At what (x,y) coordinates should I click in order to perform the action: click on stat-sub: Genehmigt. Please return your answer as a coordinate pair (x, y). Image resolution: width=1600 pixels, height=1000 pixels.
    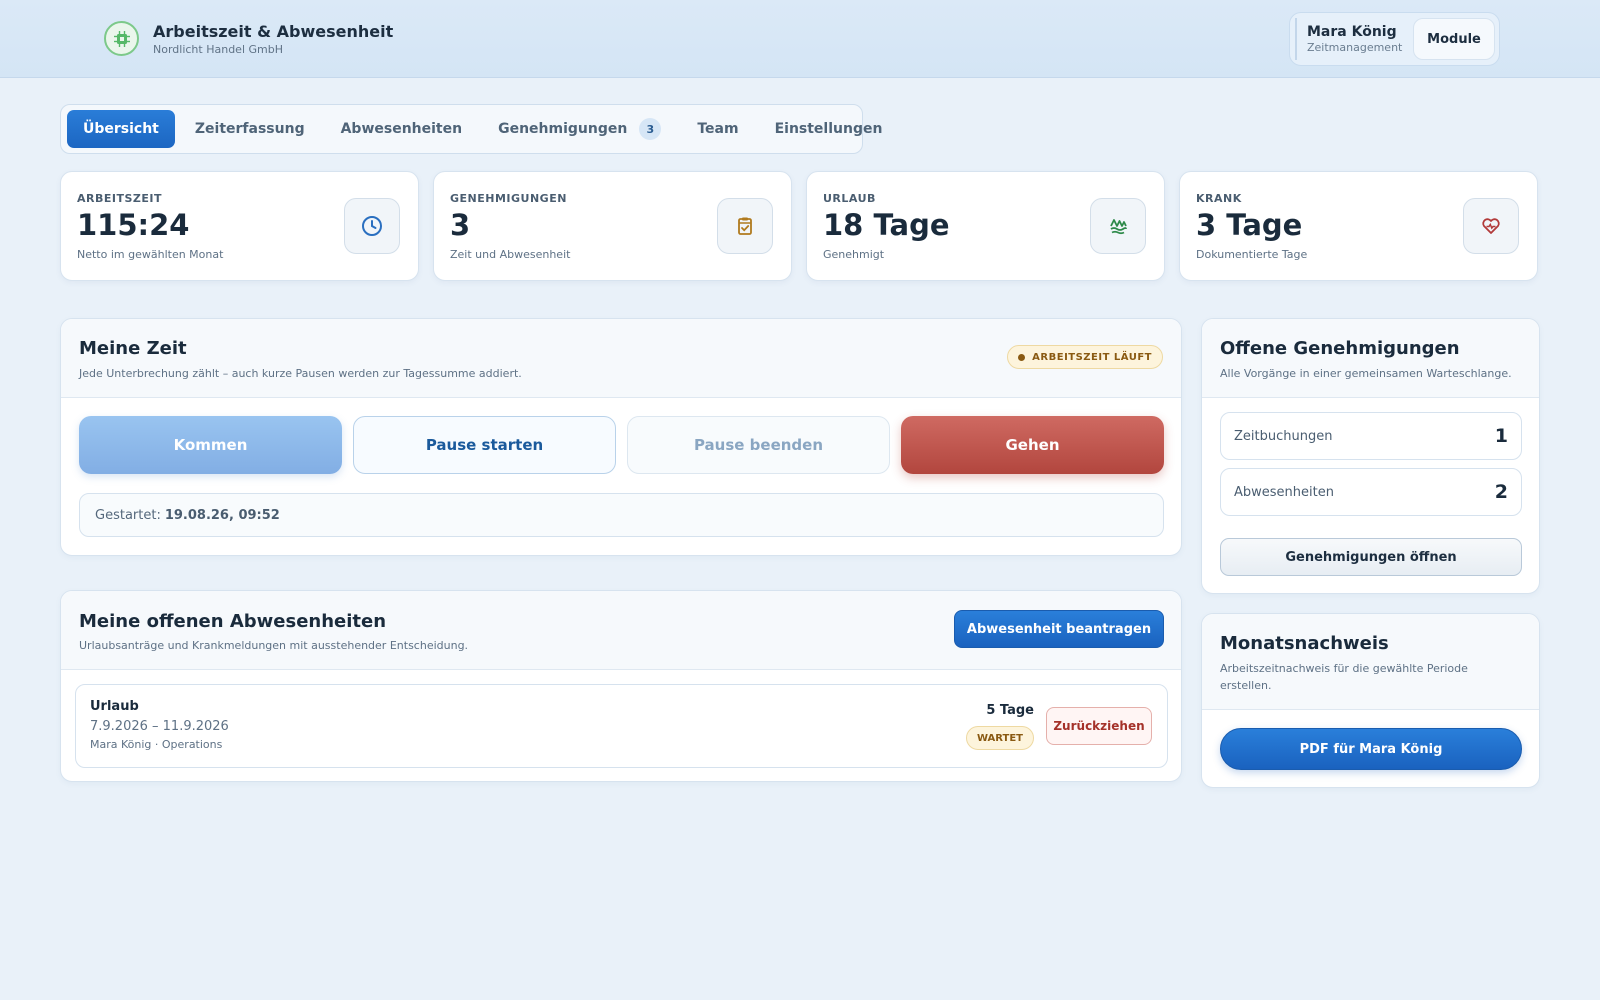
    Looking at the image, I should click on (854, 254).